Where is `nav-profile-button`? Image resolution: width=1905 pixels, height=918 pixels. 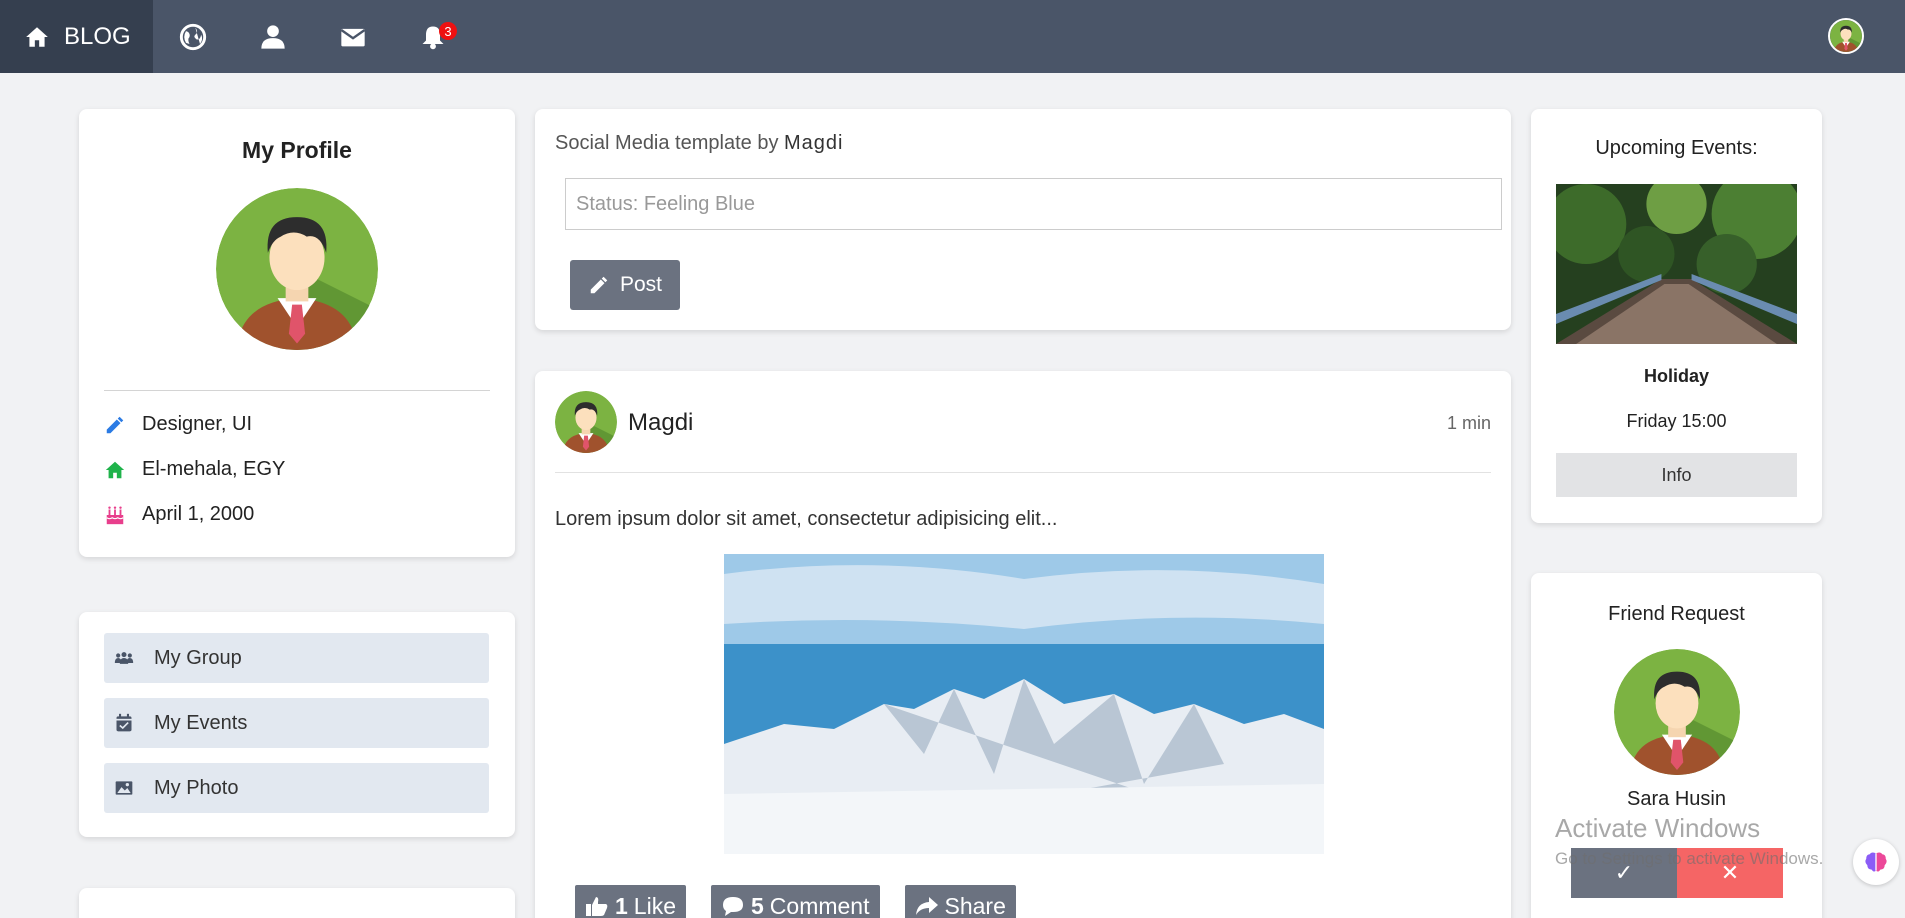 nav-profile-button is located at coordinates (273, 36).